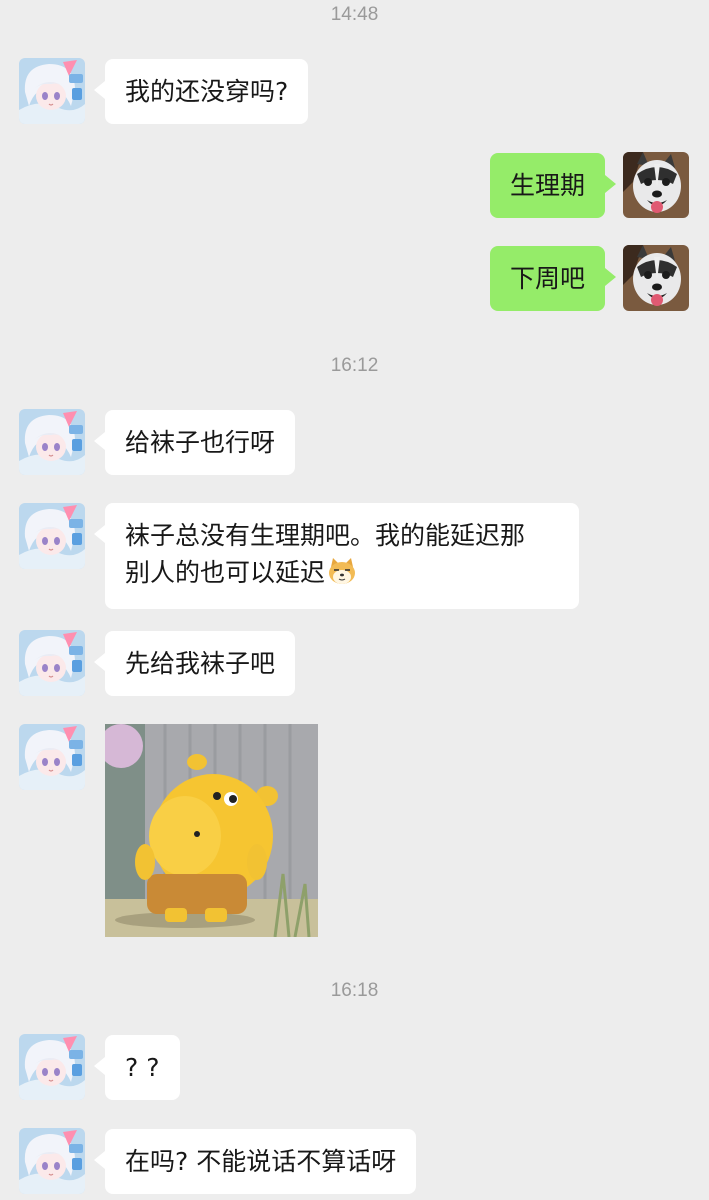  What do you see at coordinates (354, 365) in the screenshot?
I see `timestamp: 16:12` at bounding box center [354, 365].